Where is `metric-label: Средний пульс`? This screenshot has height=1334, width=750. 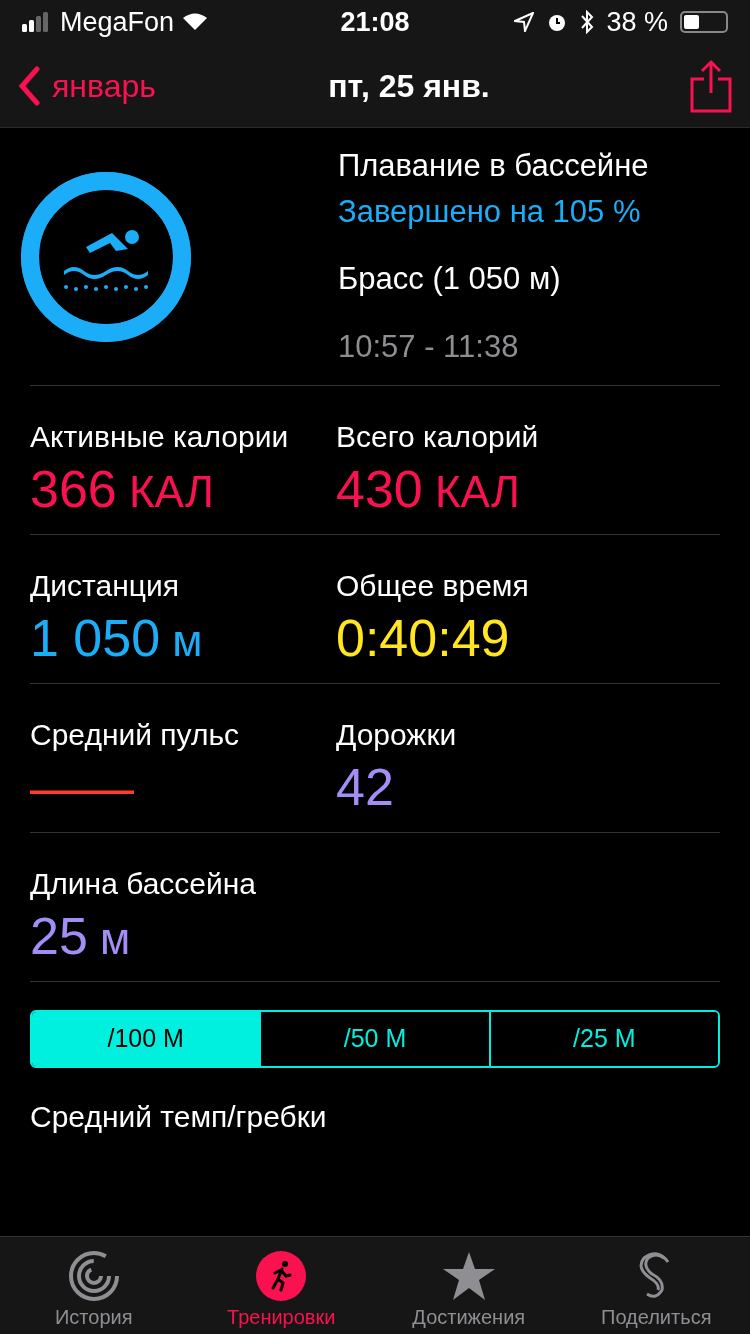 metric-label: Средний пульс is located at coordinates (135, 735).